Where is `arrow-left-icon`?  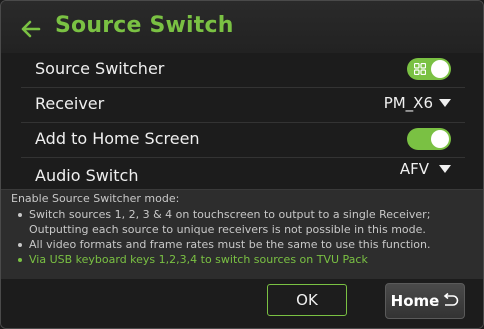
arrow-left-icon is located at coordinates (30, 29).